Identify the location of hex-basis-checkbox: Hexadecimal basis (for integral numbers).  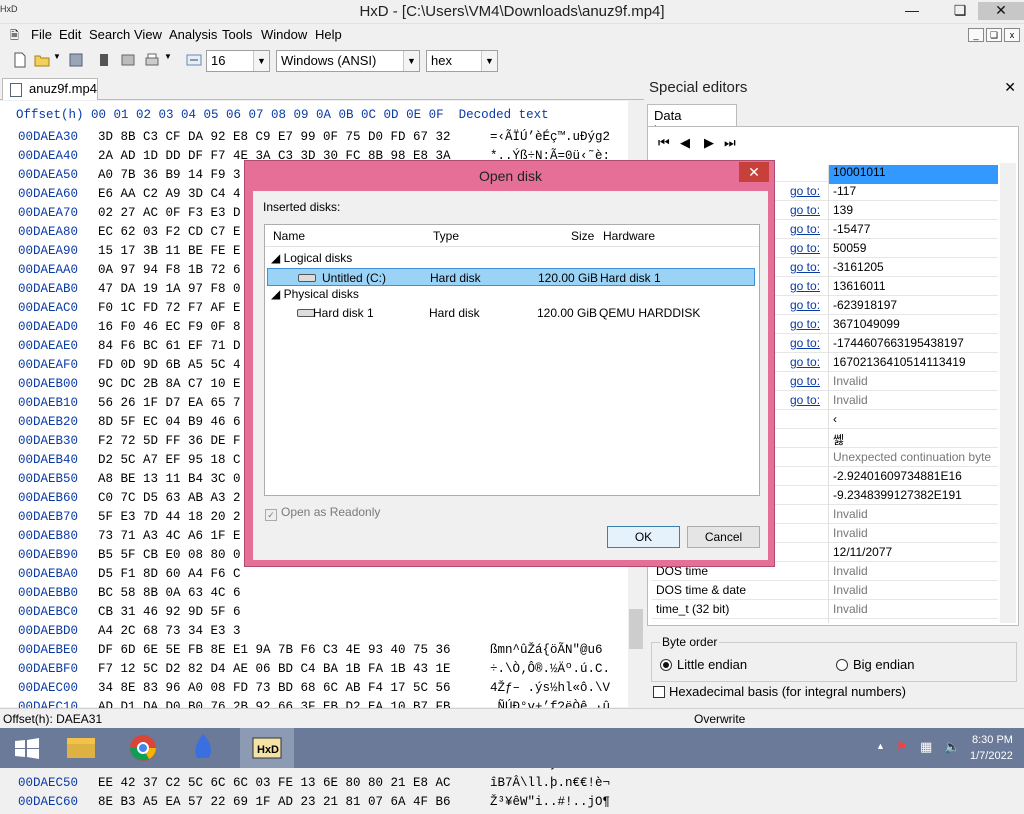
(779, 691).